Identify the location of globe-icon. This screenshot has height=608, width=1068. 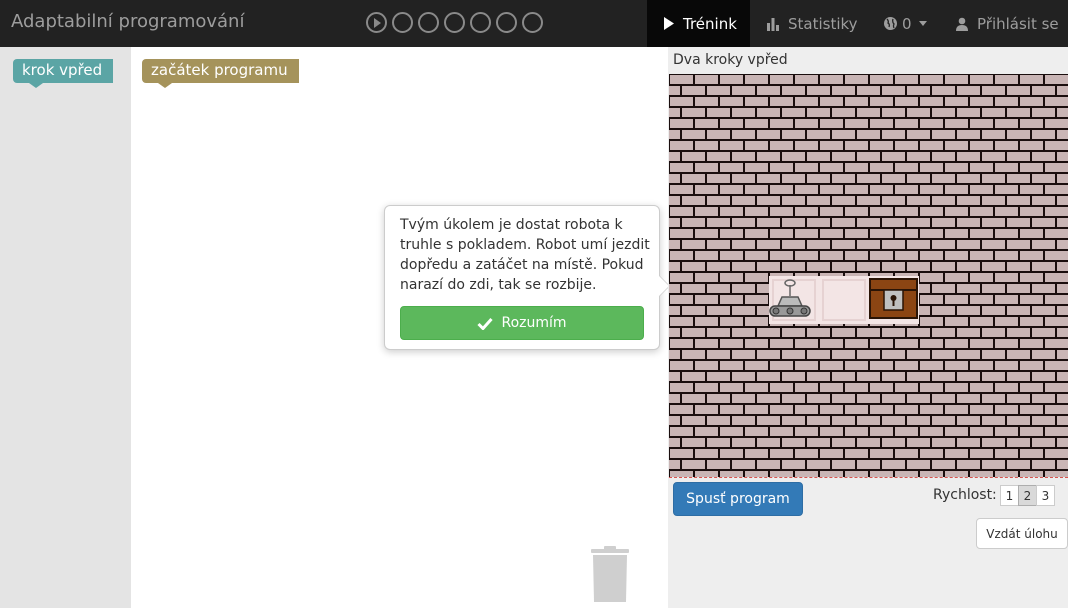
(890, 23).